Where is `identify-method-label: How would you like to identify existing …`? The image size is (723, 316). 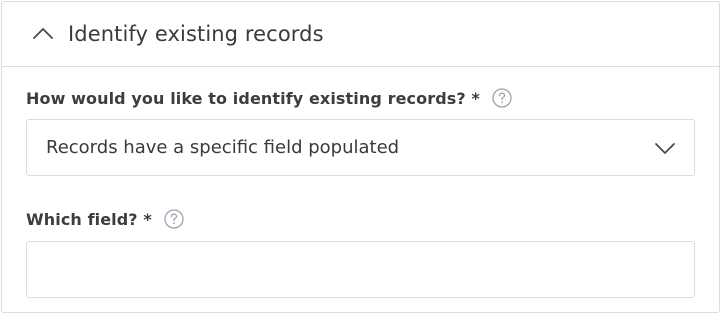 identify-method-label: How would you like to identify existing … is located at coordinates (253, 98).